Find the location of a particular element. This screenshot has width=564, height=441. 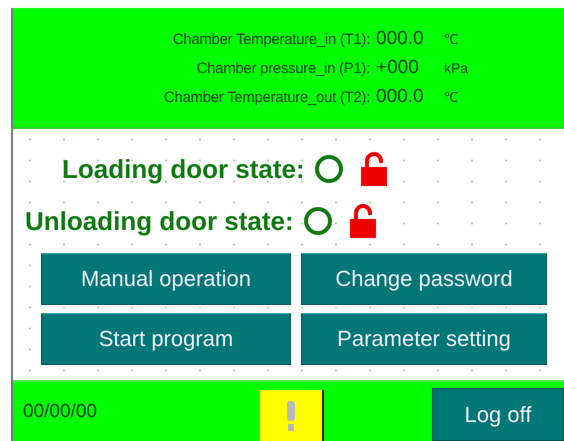

menu-button: Start program is located at coordinates (166, 339).